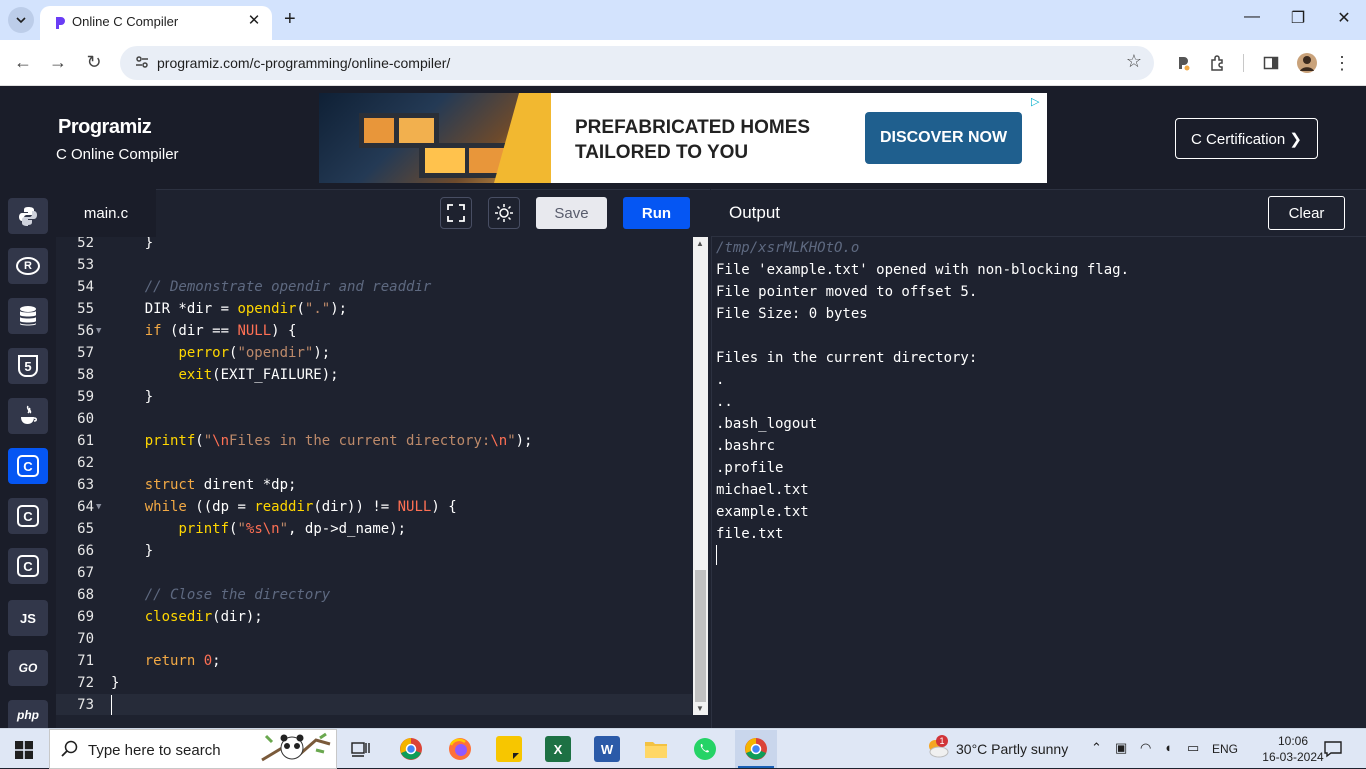 This screenshot has height=769, width=1366. Describe the element at coordinates (21, 20) in the screenshot. I see `tab-search-button` at that location.